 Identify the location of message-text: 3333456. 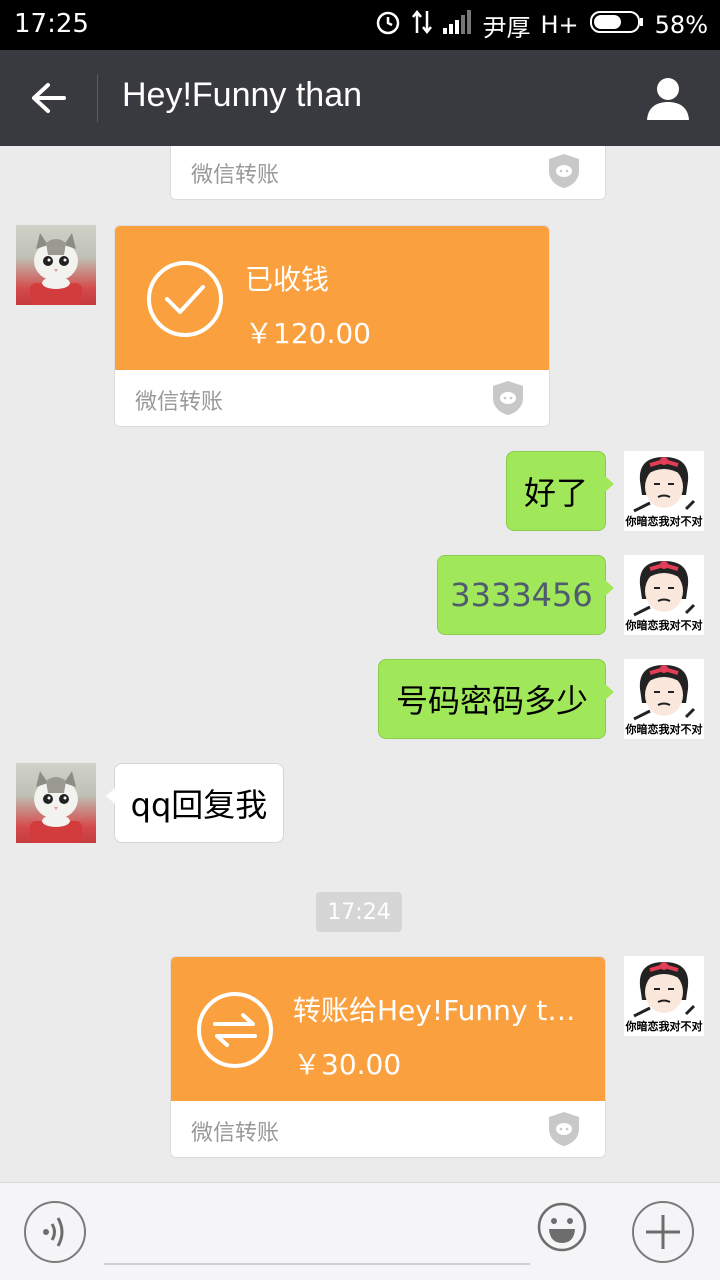
(521, 595).